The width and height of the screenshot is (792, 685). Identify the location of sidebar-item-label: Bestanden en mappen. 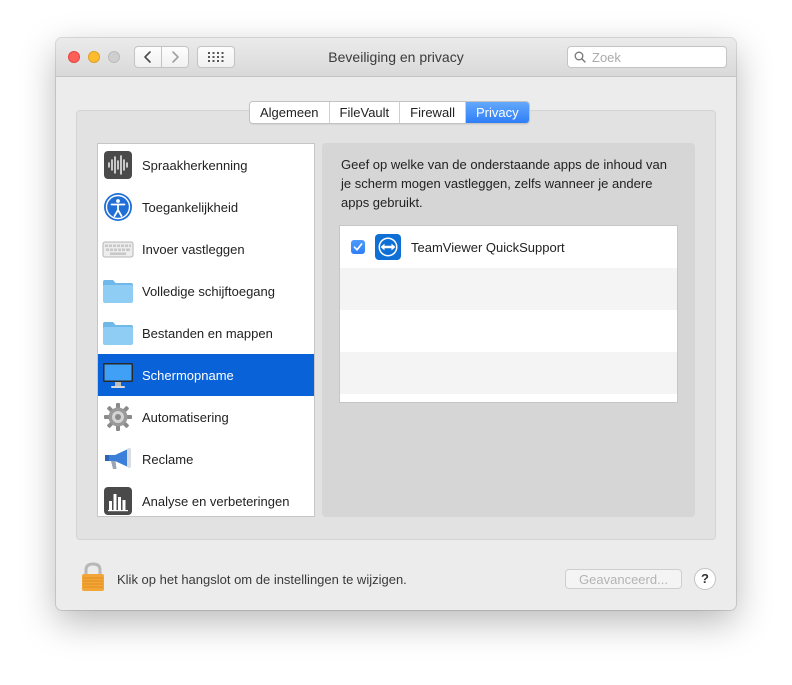
(207, 333).